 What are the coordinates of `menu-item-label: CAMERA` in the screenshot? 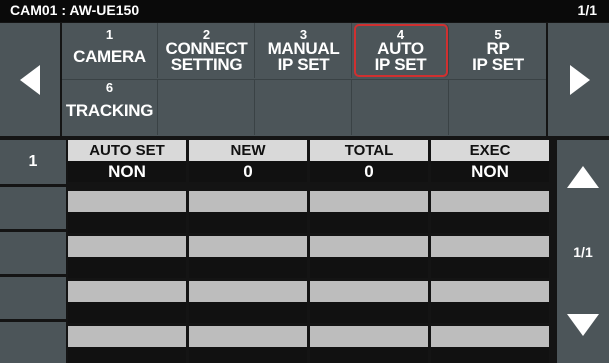 It's located at (109, 56).